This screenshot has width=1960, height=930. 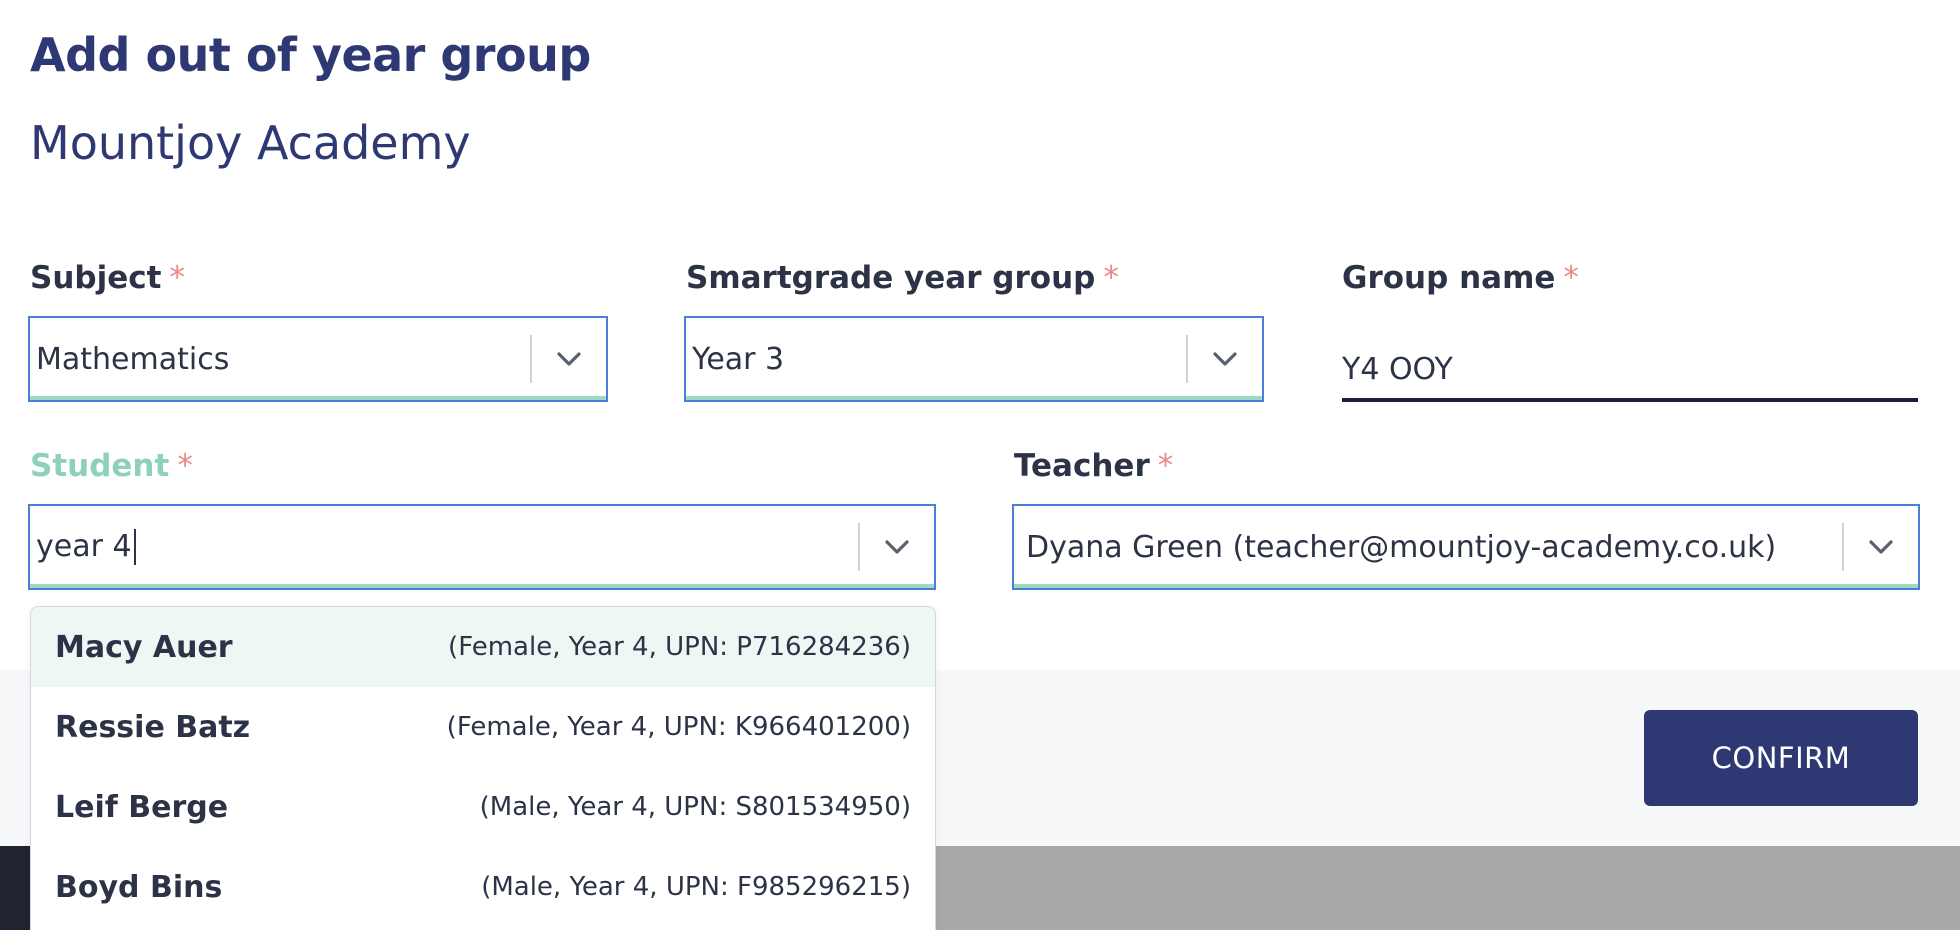 What do you see at coordinates (696, 887) in the screenshot?
I see `student-option-details: (Male, Year 4, UPN: F985296215)` at bounding box center [696, 887].